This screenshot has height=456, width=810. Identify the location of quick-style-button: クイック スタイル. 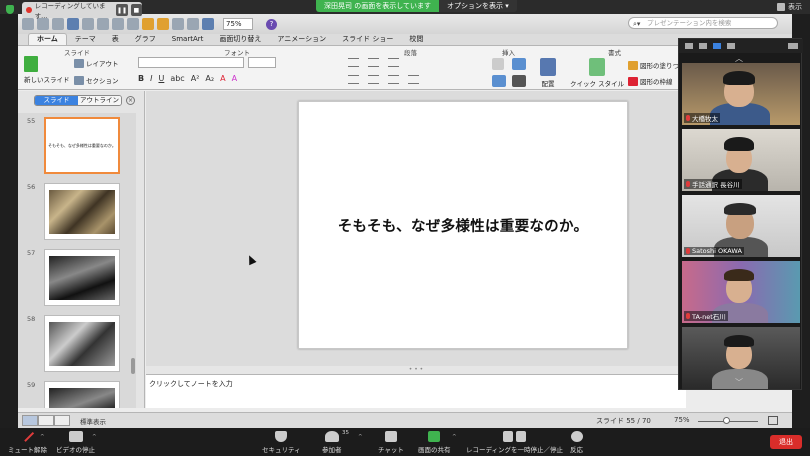
(597, 73).